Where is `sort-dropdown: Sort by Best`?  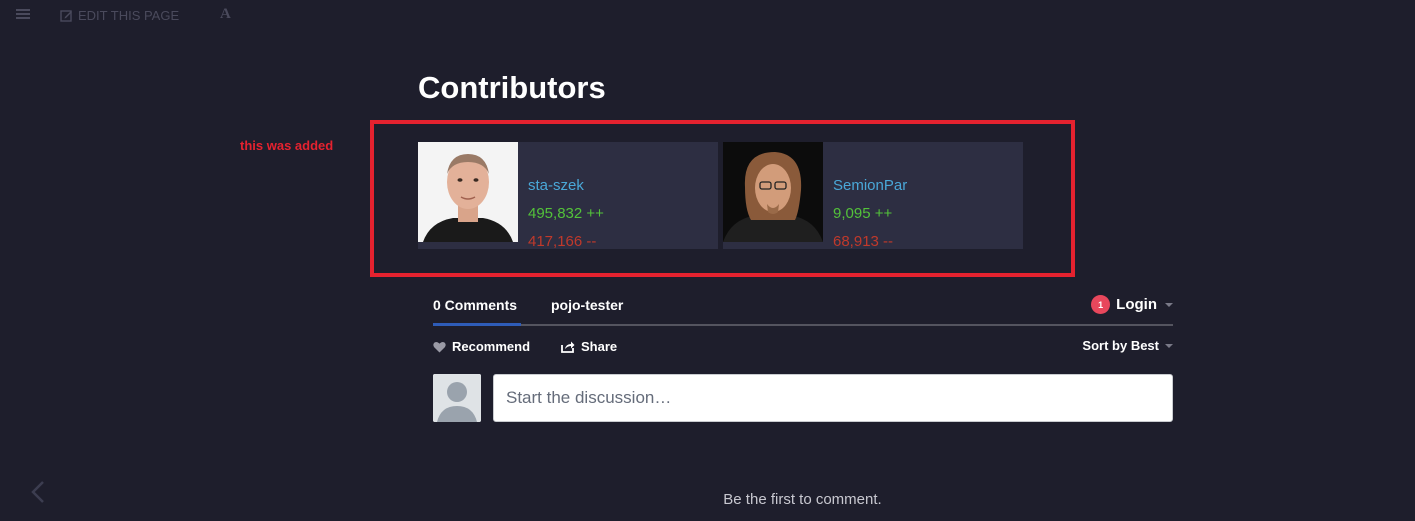 sort-dropdown: Sort by Best is located at coordinates (1127, 345).